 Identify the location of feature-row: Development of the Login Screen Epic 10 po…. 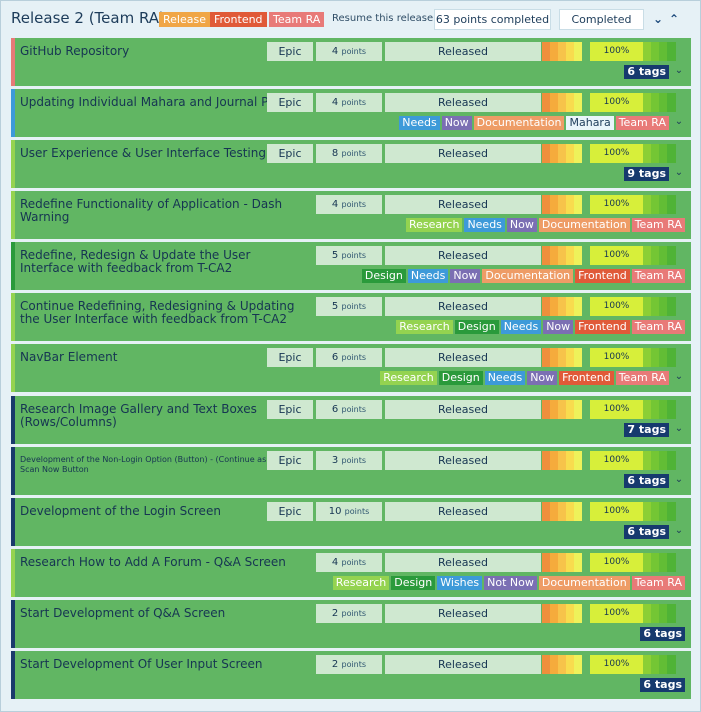
(351, 522).